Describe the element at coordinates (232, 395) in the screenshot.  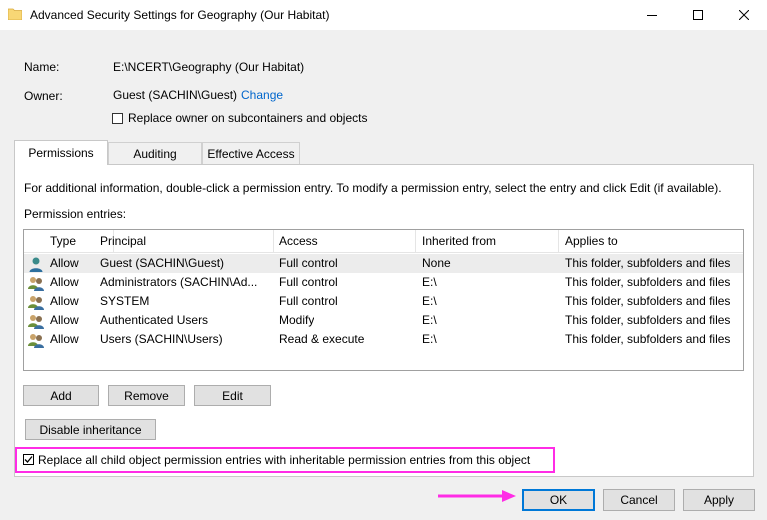
I see `edit-button: Edit` at that location.